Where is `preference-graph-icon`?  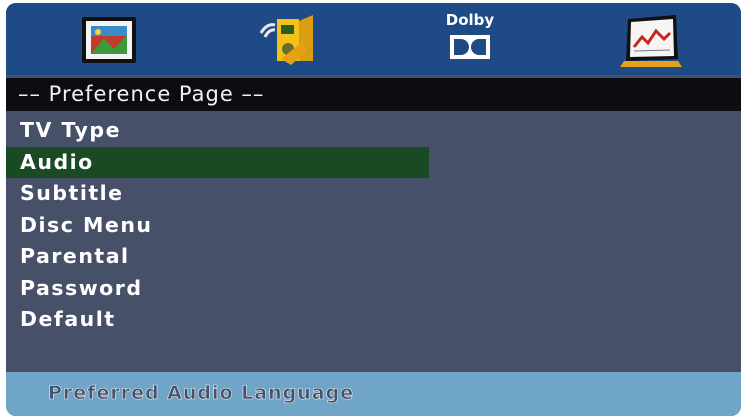 preference-graph-icon is located at coordinates (651, 40).